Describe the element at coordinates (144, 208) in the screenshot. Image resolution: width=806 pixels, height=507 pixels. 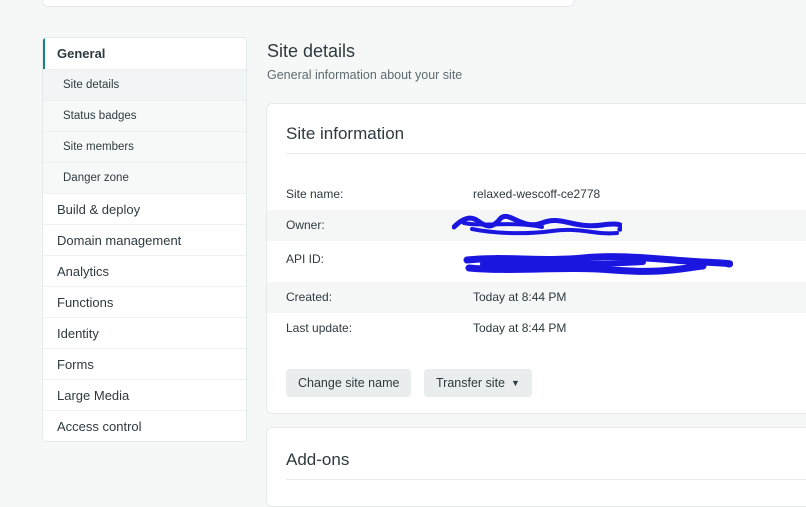
I see `sidebar-item-build-deploy: Build & deploy` at that location.